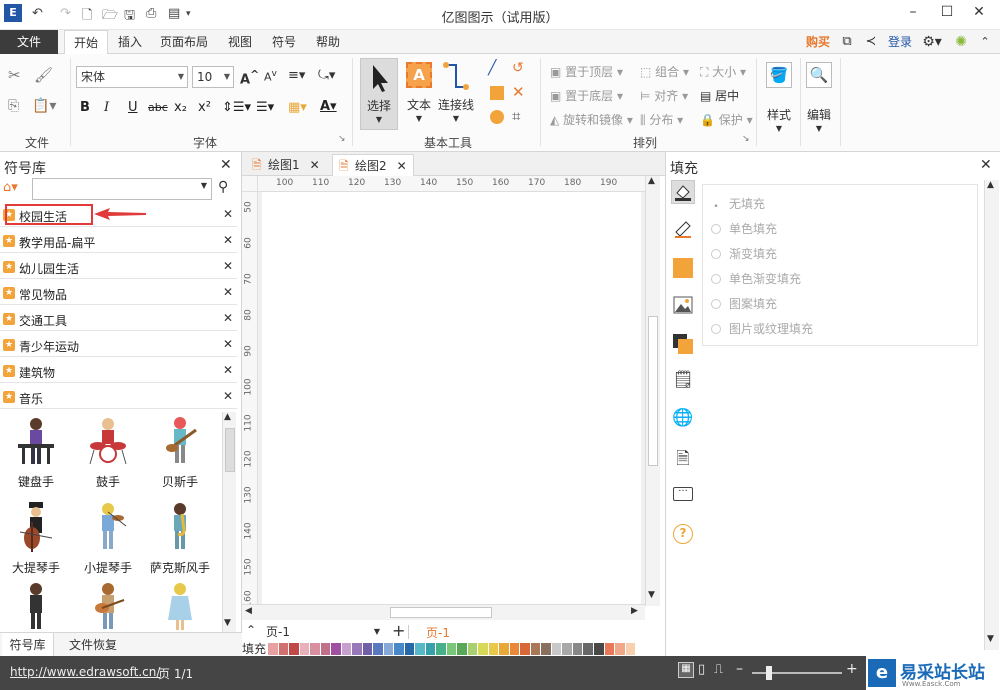 This screenshot has width=1000, height=690. Describe the element at coordinates (947, 12) in the screenshot. I see `maximize-icon: ☐` at that location.